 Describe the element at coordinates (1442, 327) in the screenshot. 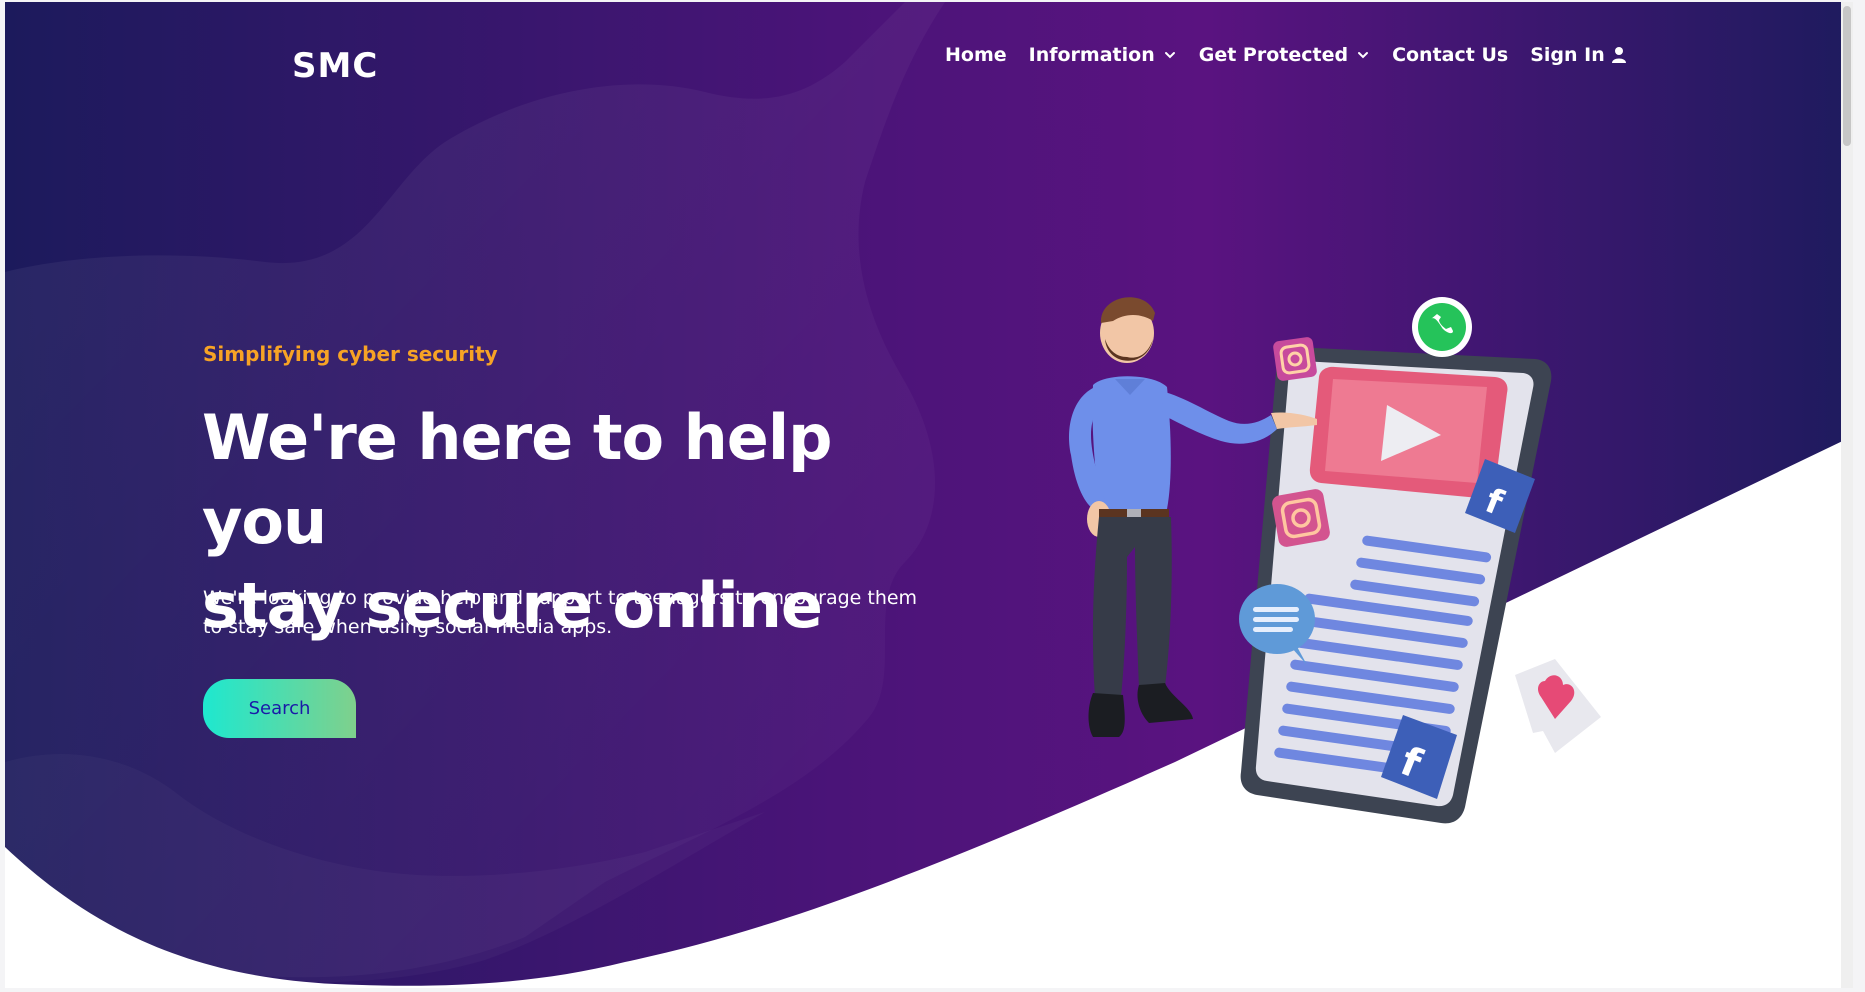

I see `whatsapp-icon` at that location.